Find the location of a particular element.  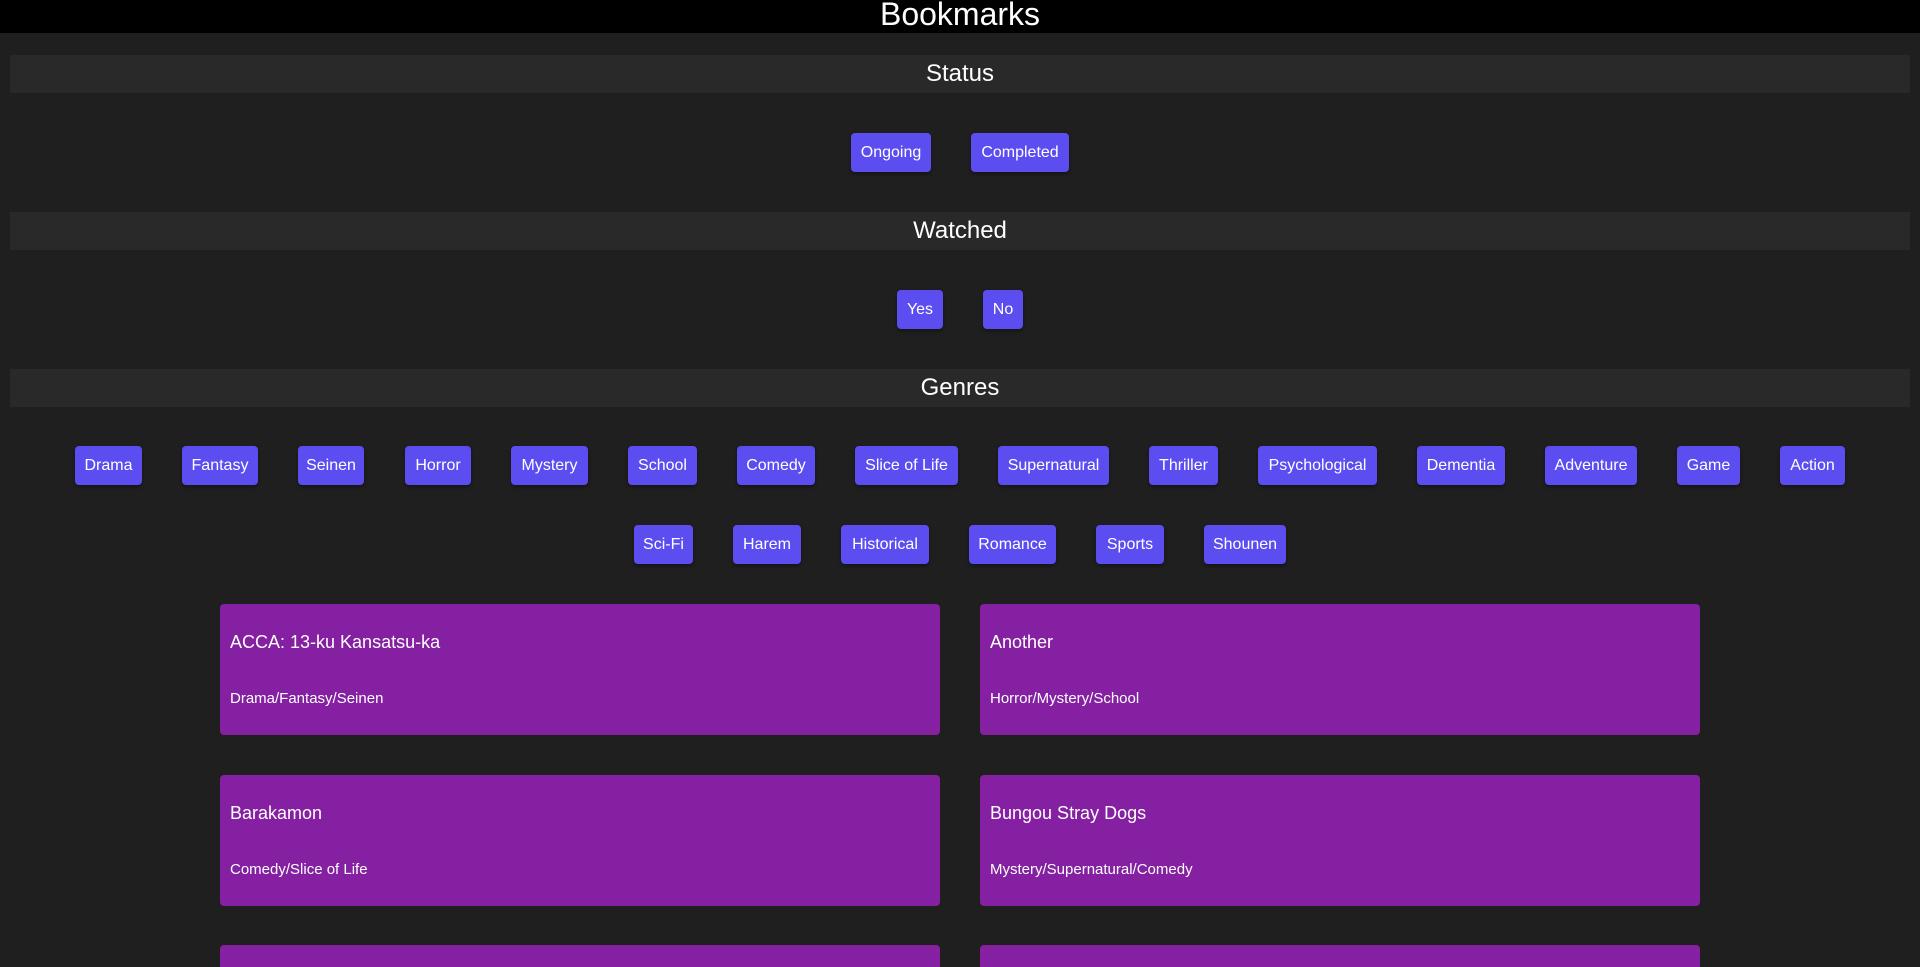

genre-supernatural-button: Supernatural is located at coordinates (1053, 465).